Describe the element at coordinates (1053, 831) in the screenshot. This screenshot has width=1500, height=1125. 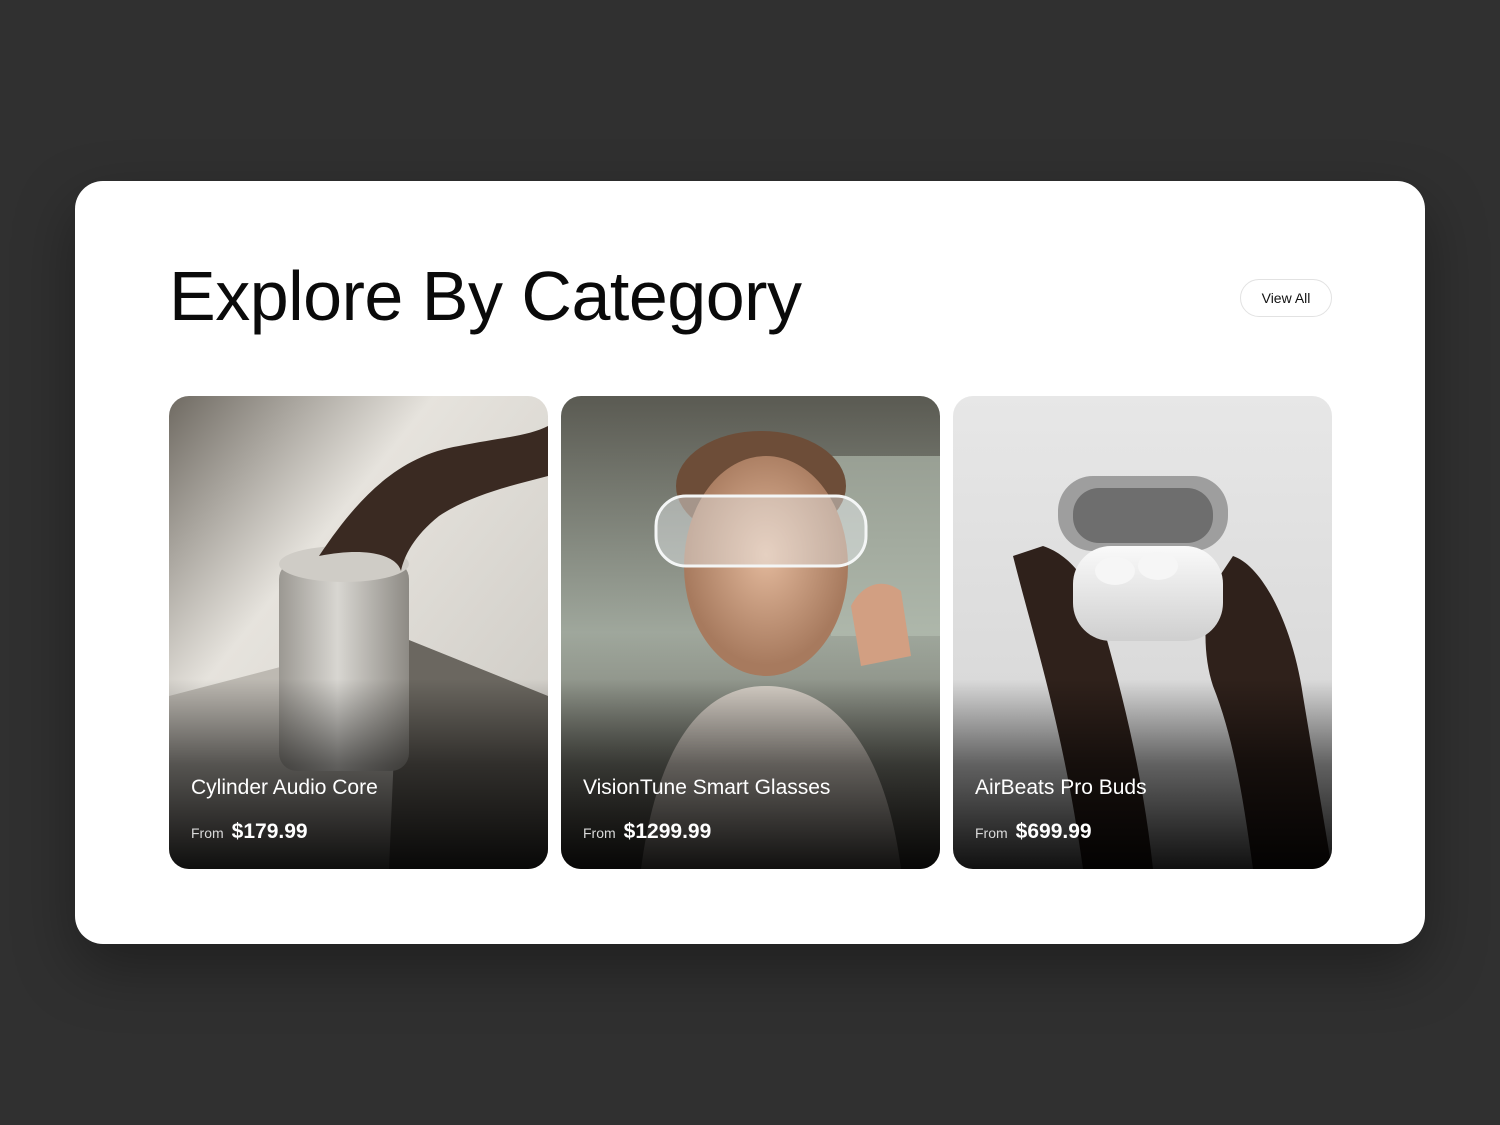
I see `product-price: $699.99` at that location.